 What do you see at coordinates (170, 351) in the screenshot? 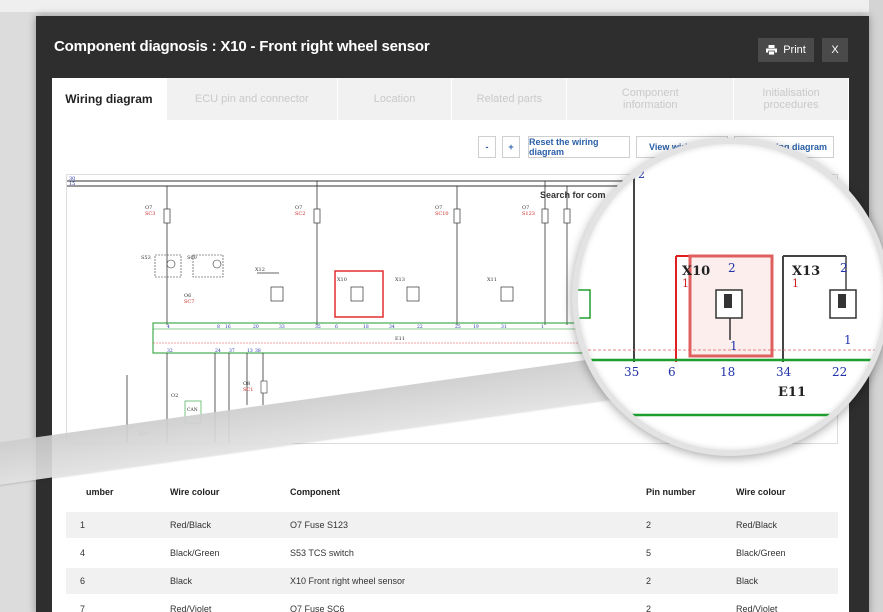
I see `svg-text: 32` at bounding box center [170, 351].